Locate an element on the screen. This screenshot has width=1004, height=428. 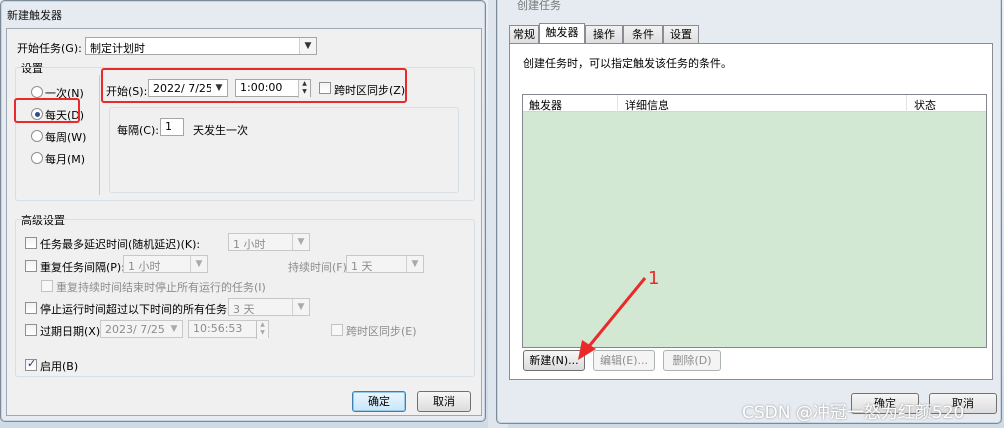
radio-weekly-label: 每周(W) is located at coordinates (66, 137).